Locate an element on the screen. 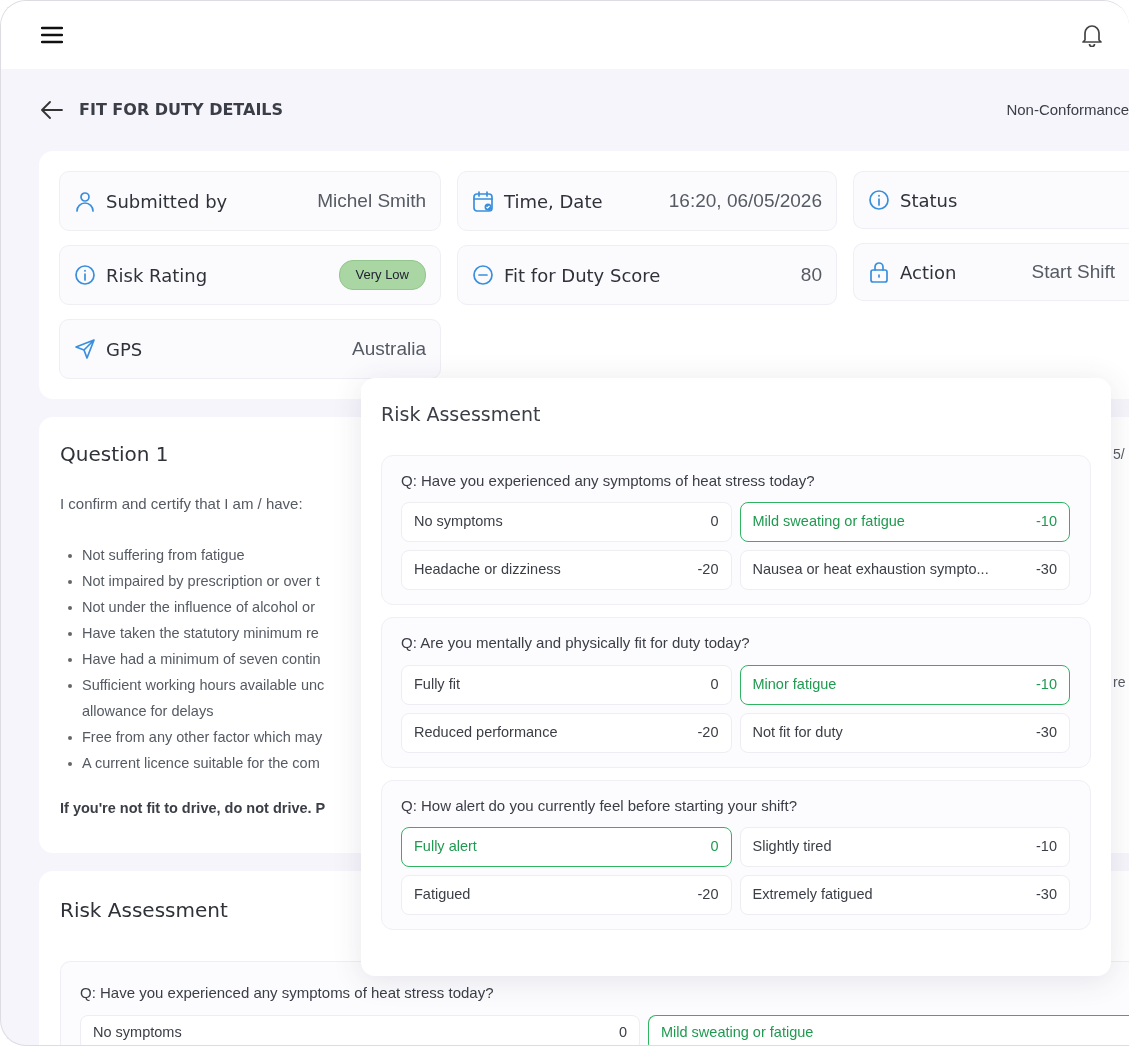 The width and height of the screenshot is (1129, 1046). back-arrow-icon is located at coordinates (52, 110).